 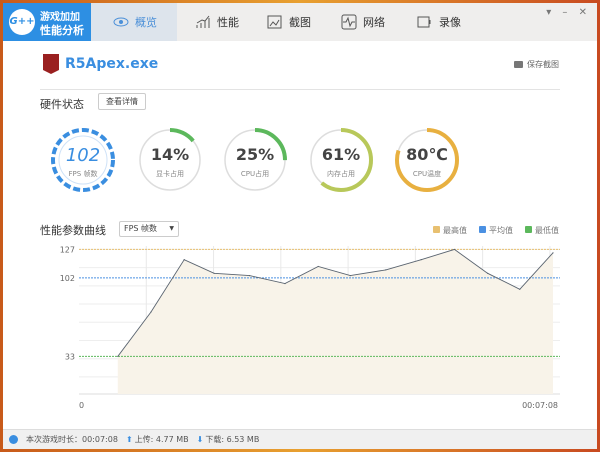 What do you see at coordinates (129, 439) in the screenshot?
I see `upload-icon: ⬆` at bounding box center [129, 439].